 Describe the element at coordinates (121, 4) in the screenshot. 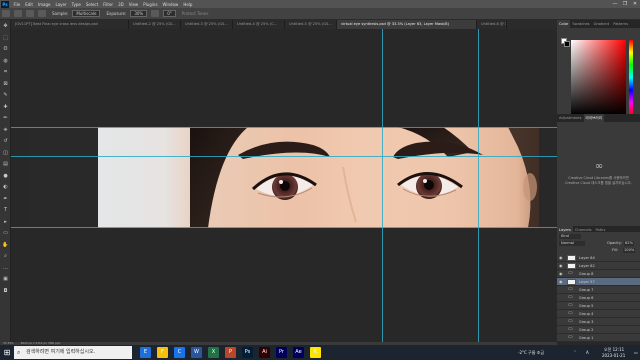

I see `menu-3d: 3D` at that location.